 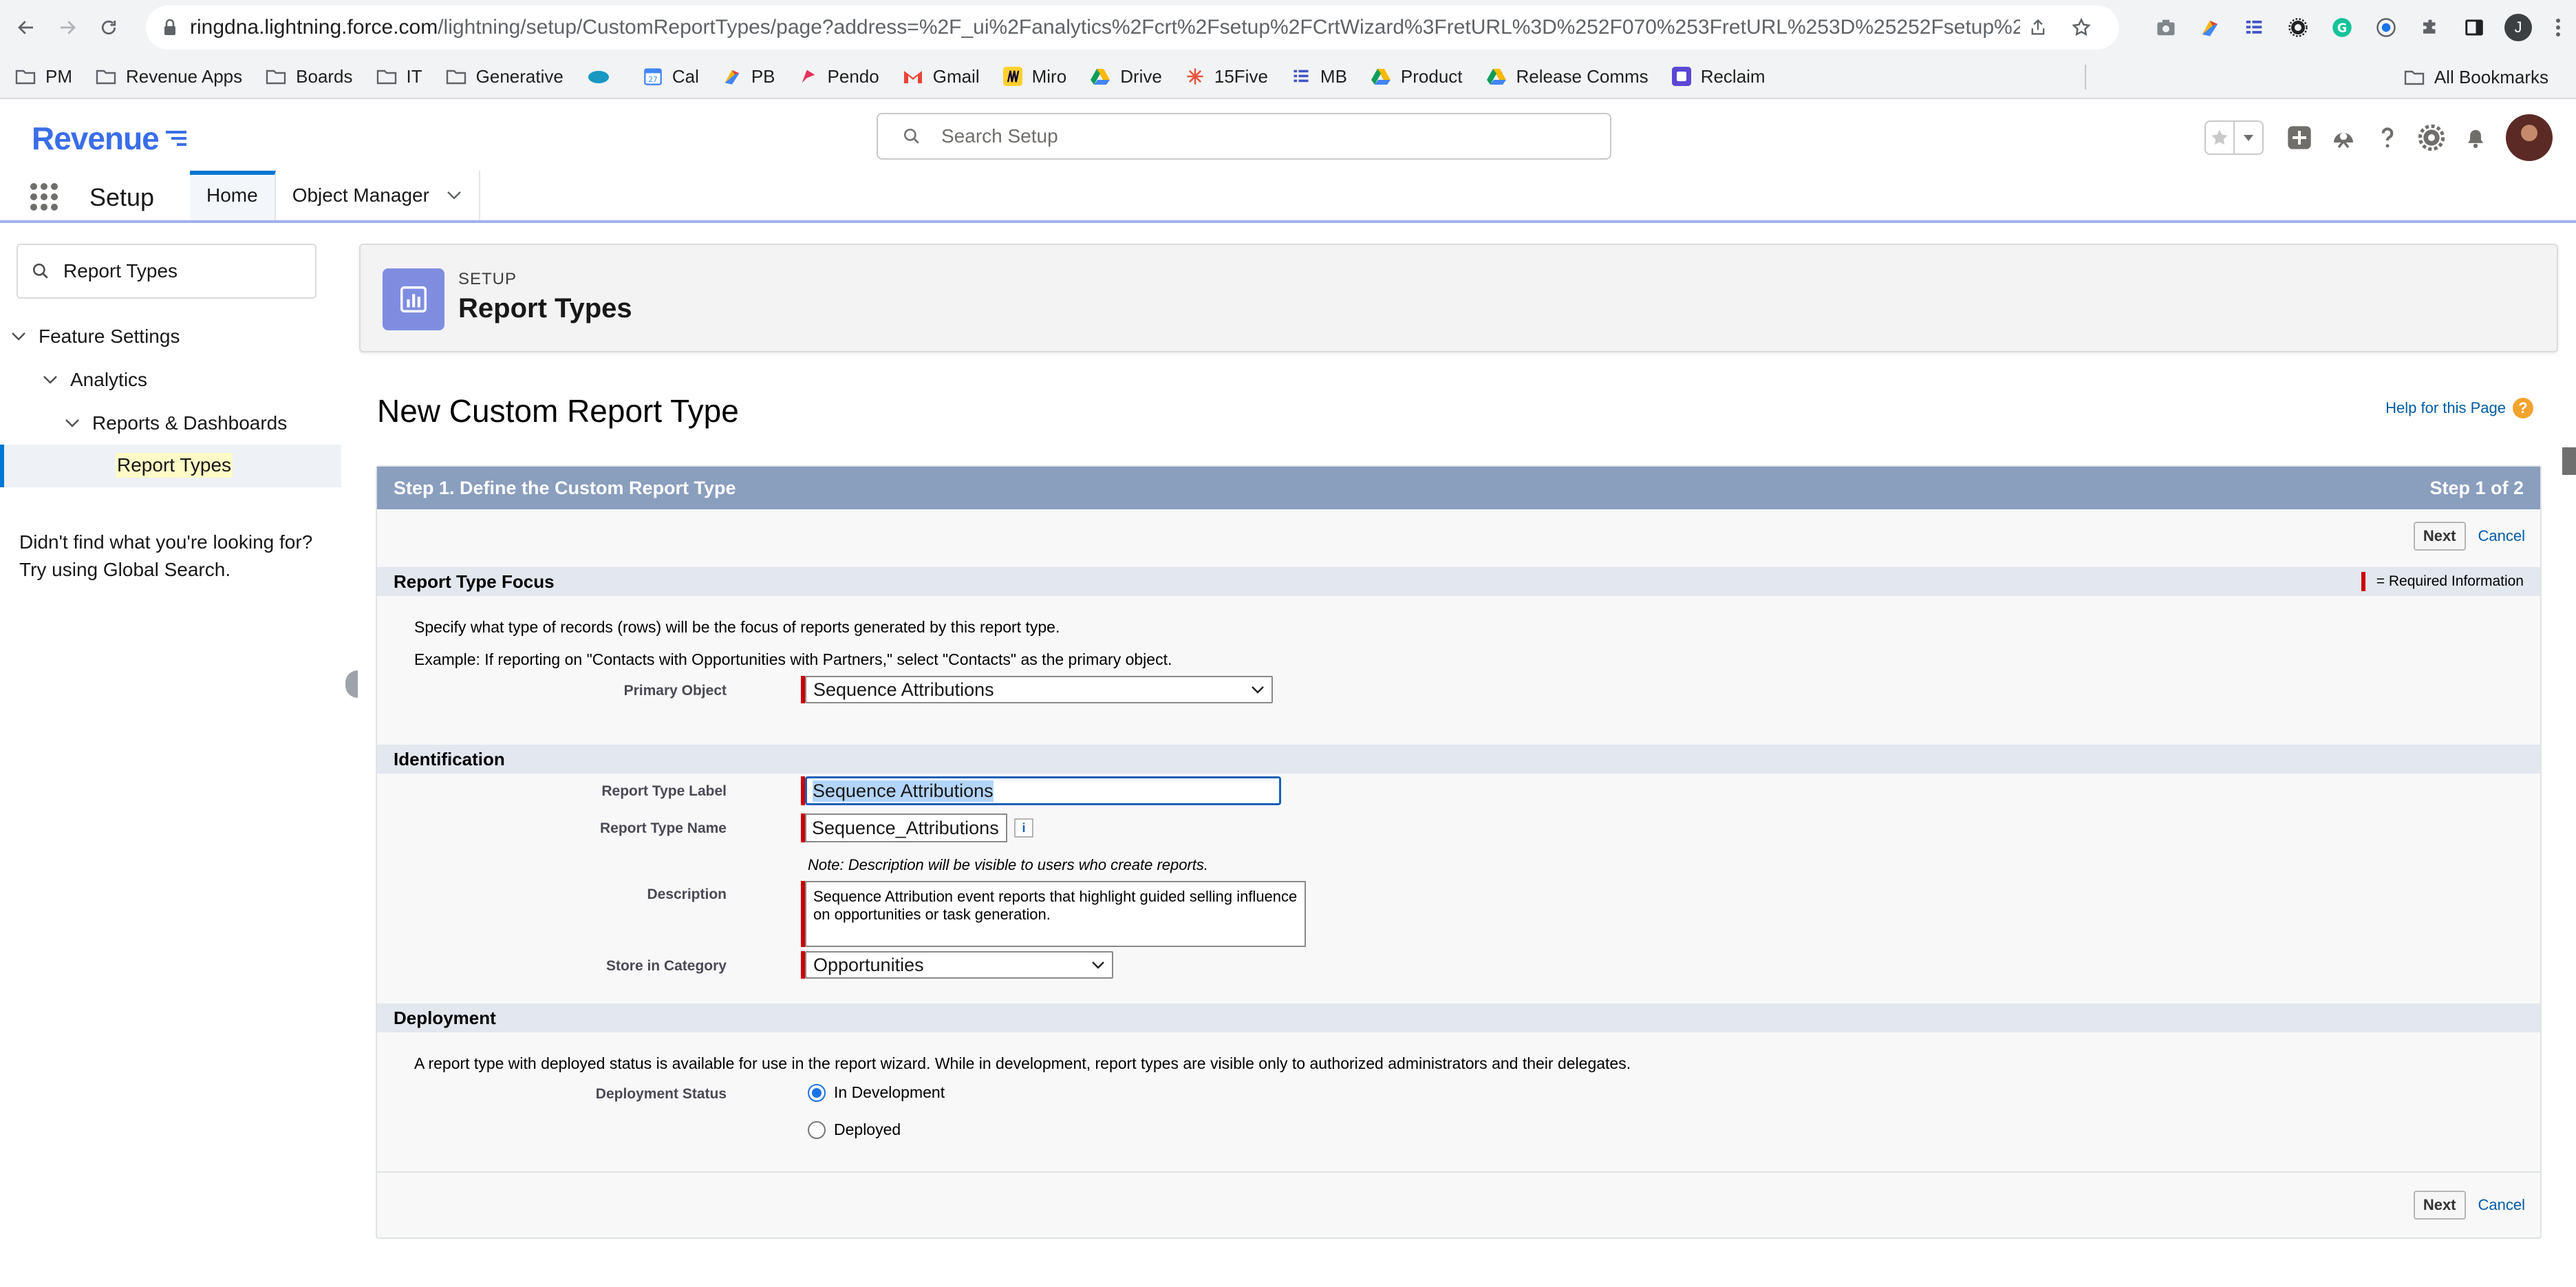 I want to click on store-in-category-label: Store in Category, so click(x=666, y=966).